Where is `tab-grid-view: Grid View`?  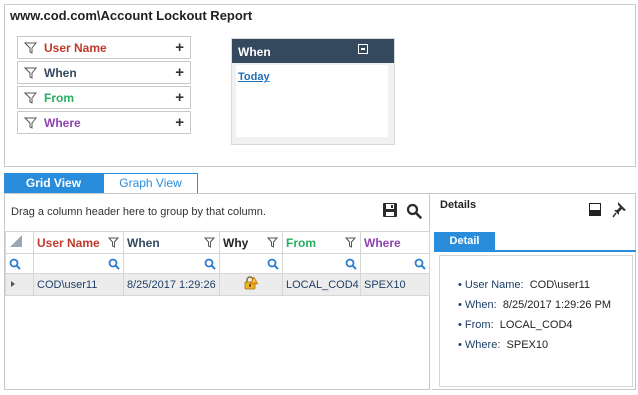 tab-grid-view: Grid View is located at coordinates (53, 183).